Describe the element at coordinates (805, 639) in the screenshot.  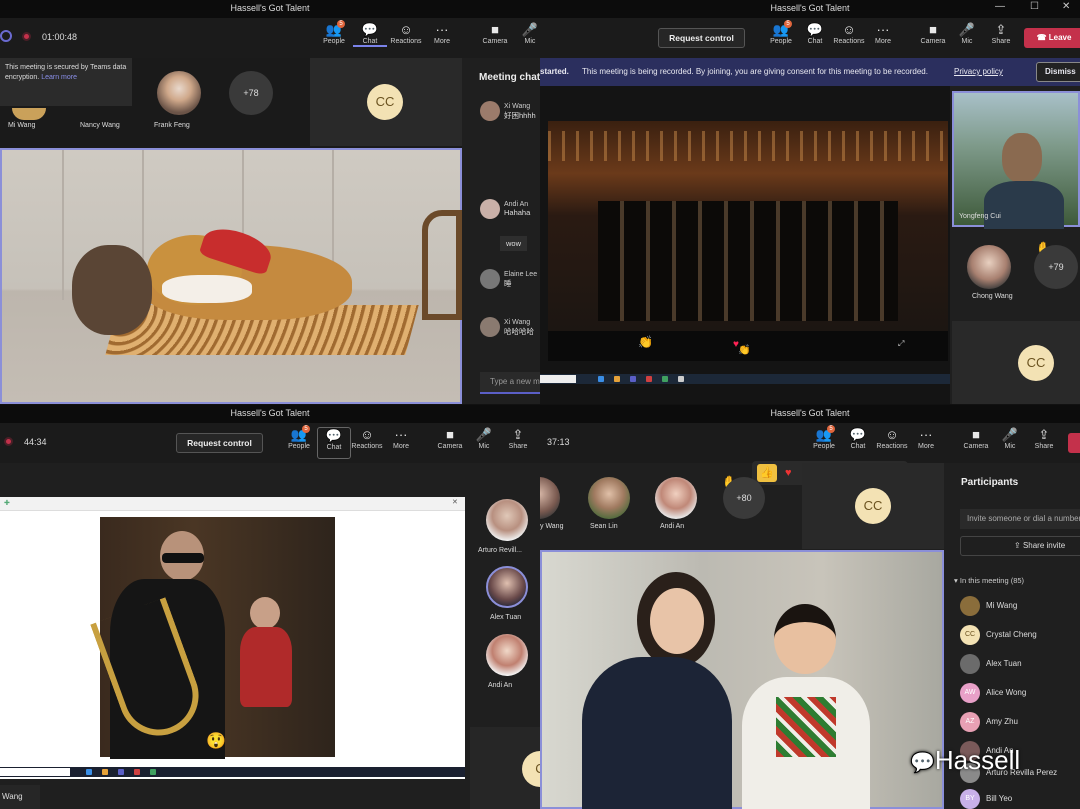
I see `child-head` at that location.